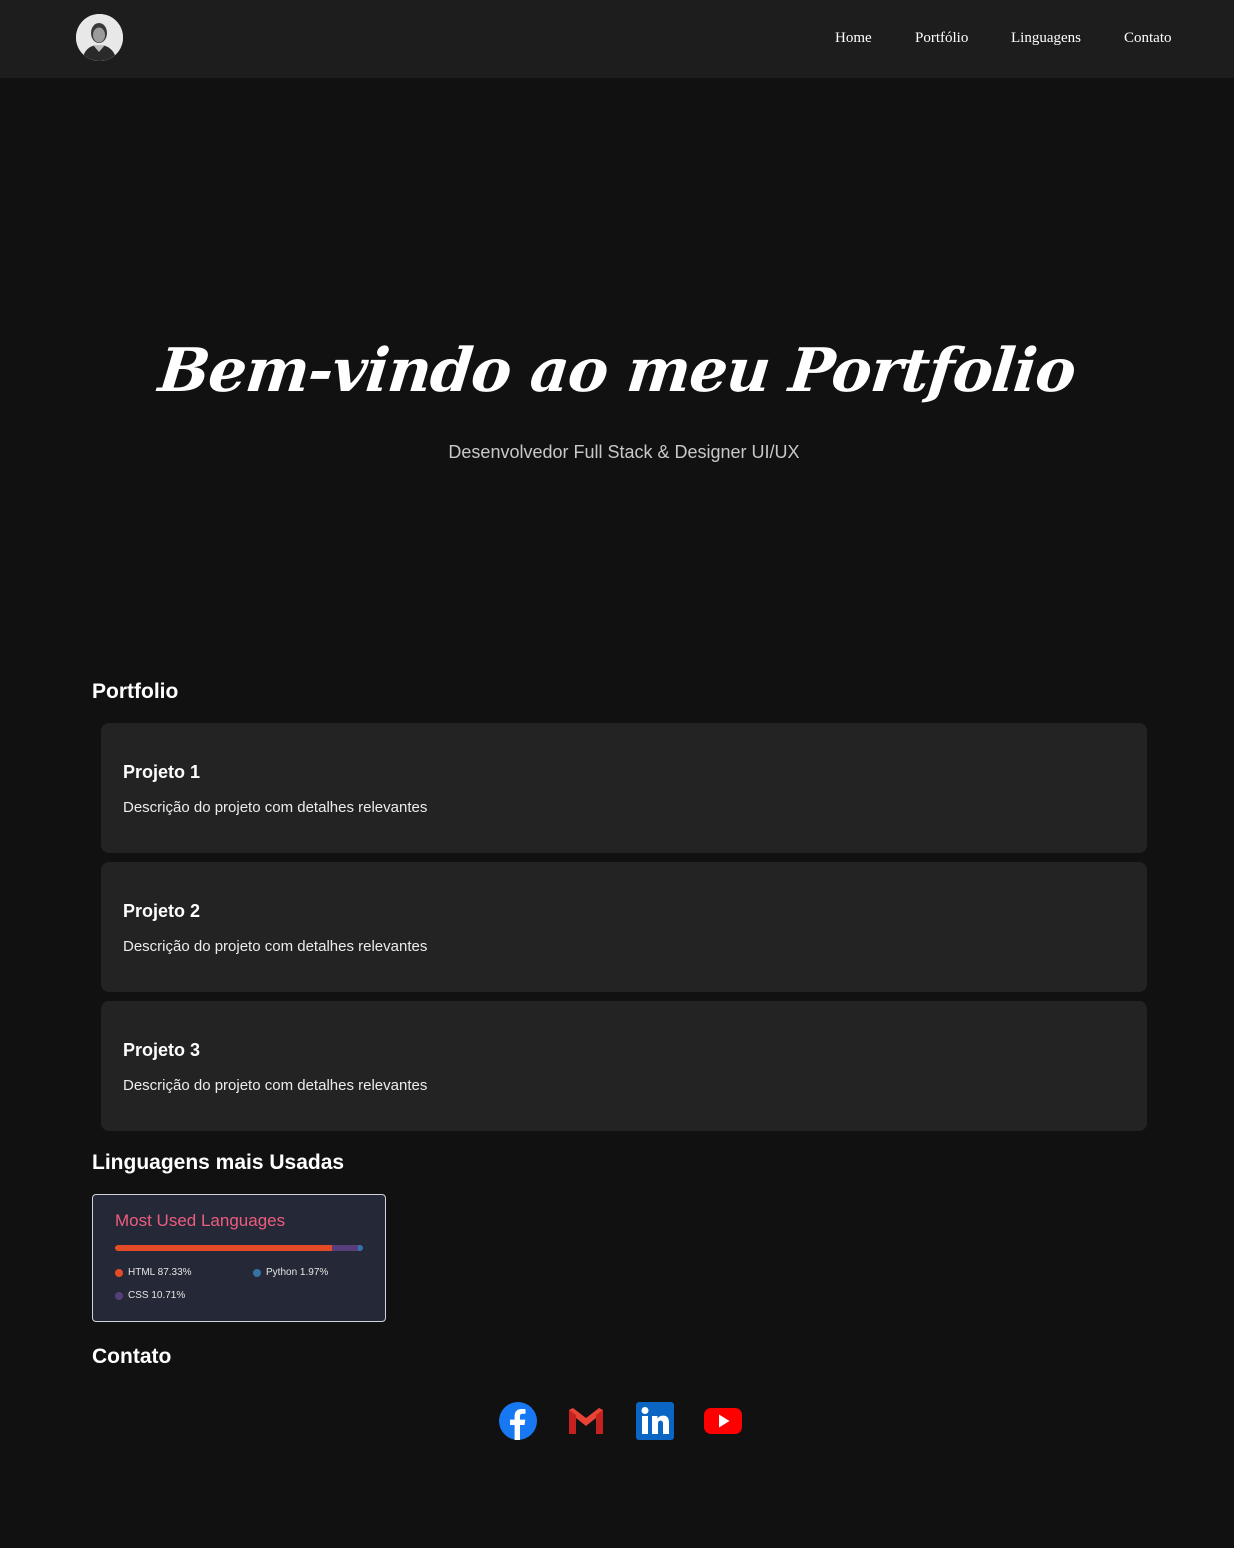 The image size is (1234, 1548). I want to click on linkedin-link, so click(655, 1421).